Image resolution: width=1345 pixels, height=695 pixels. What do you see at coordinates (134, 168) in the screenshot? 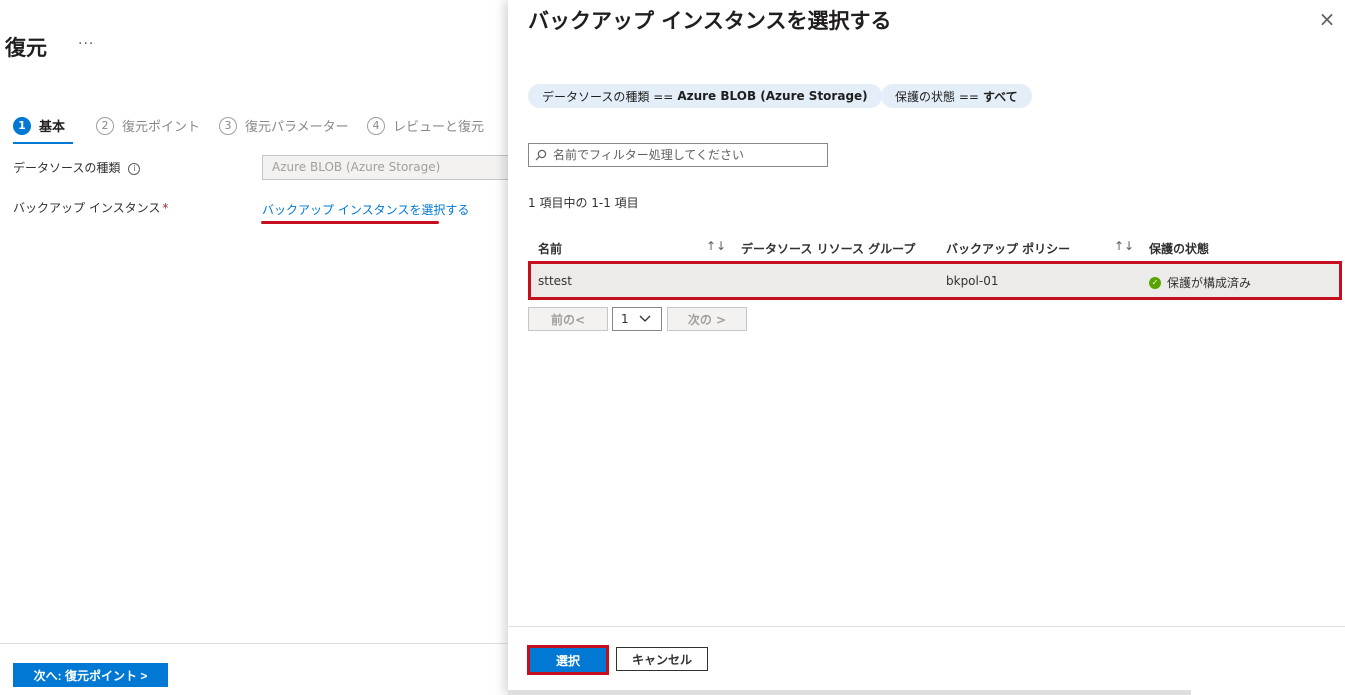
I see `info-icon: i` at bounding box center [134, 168].